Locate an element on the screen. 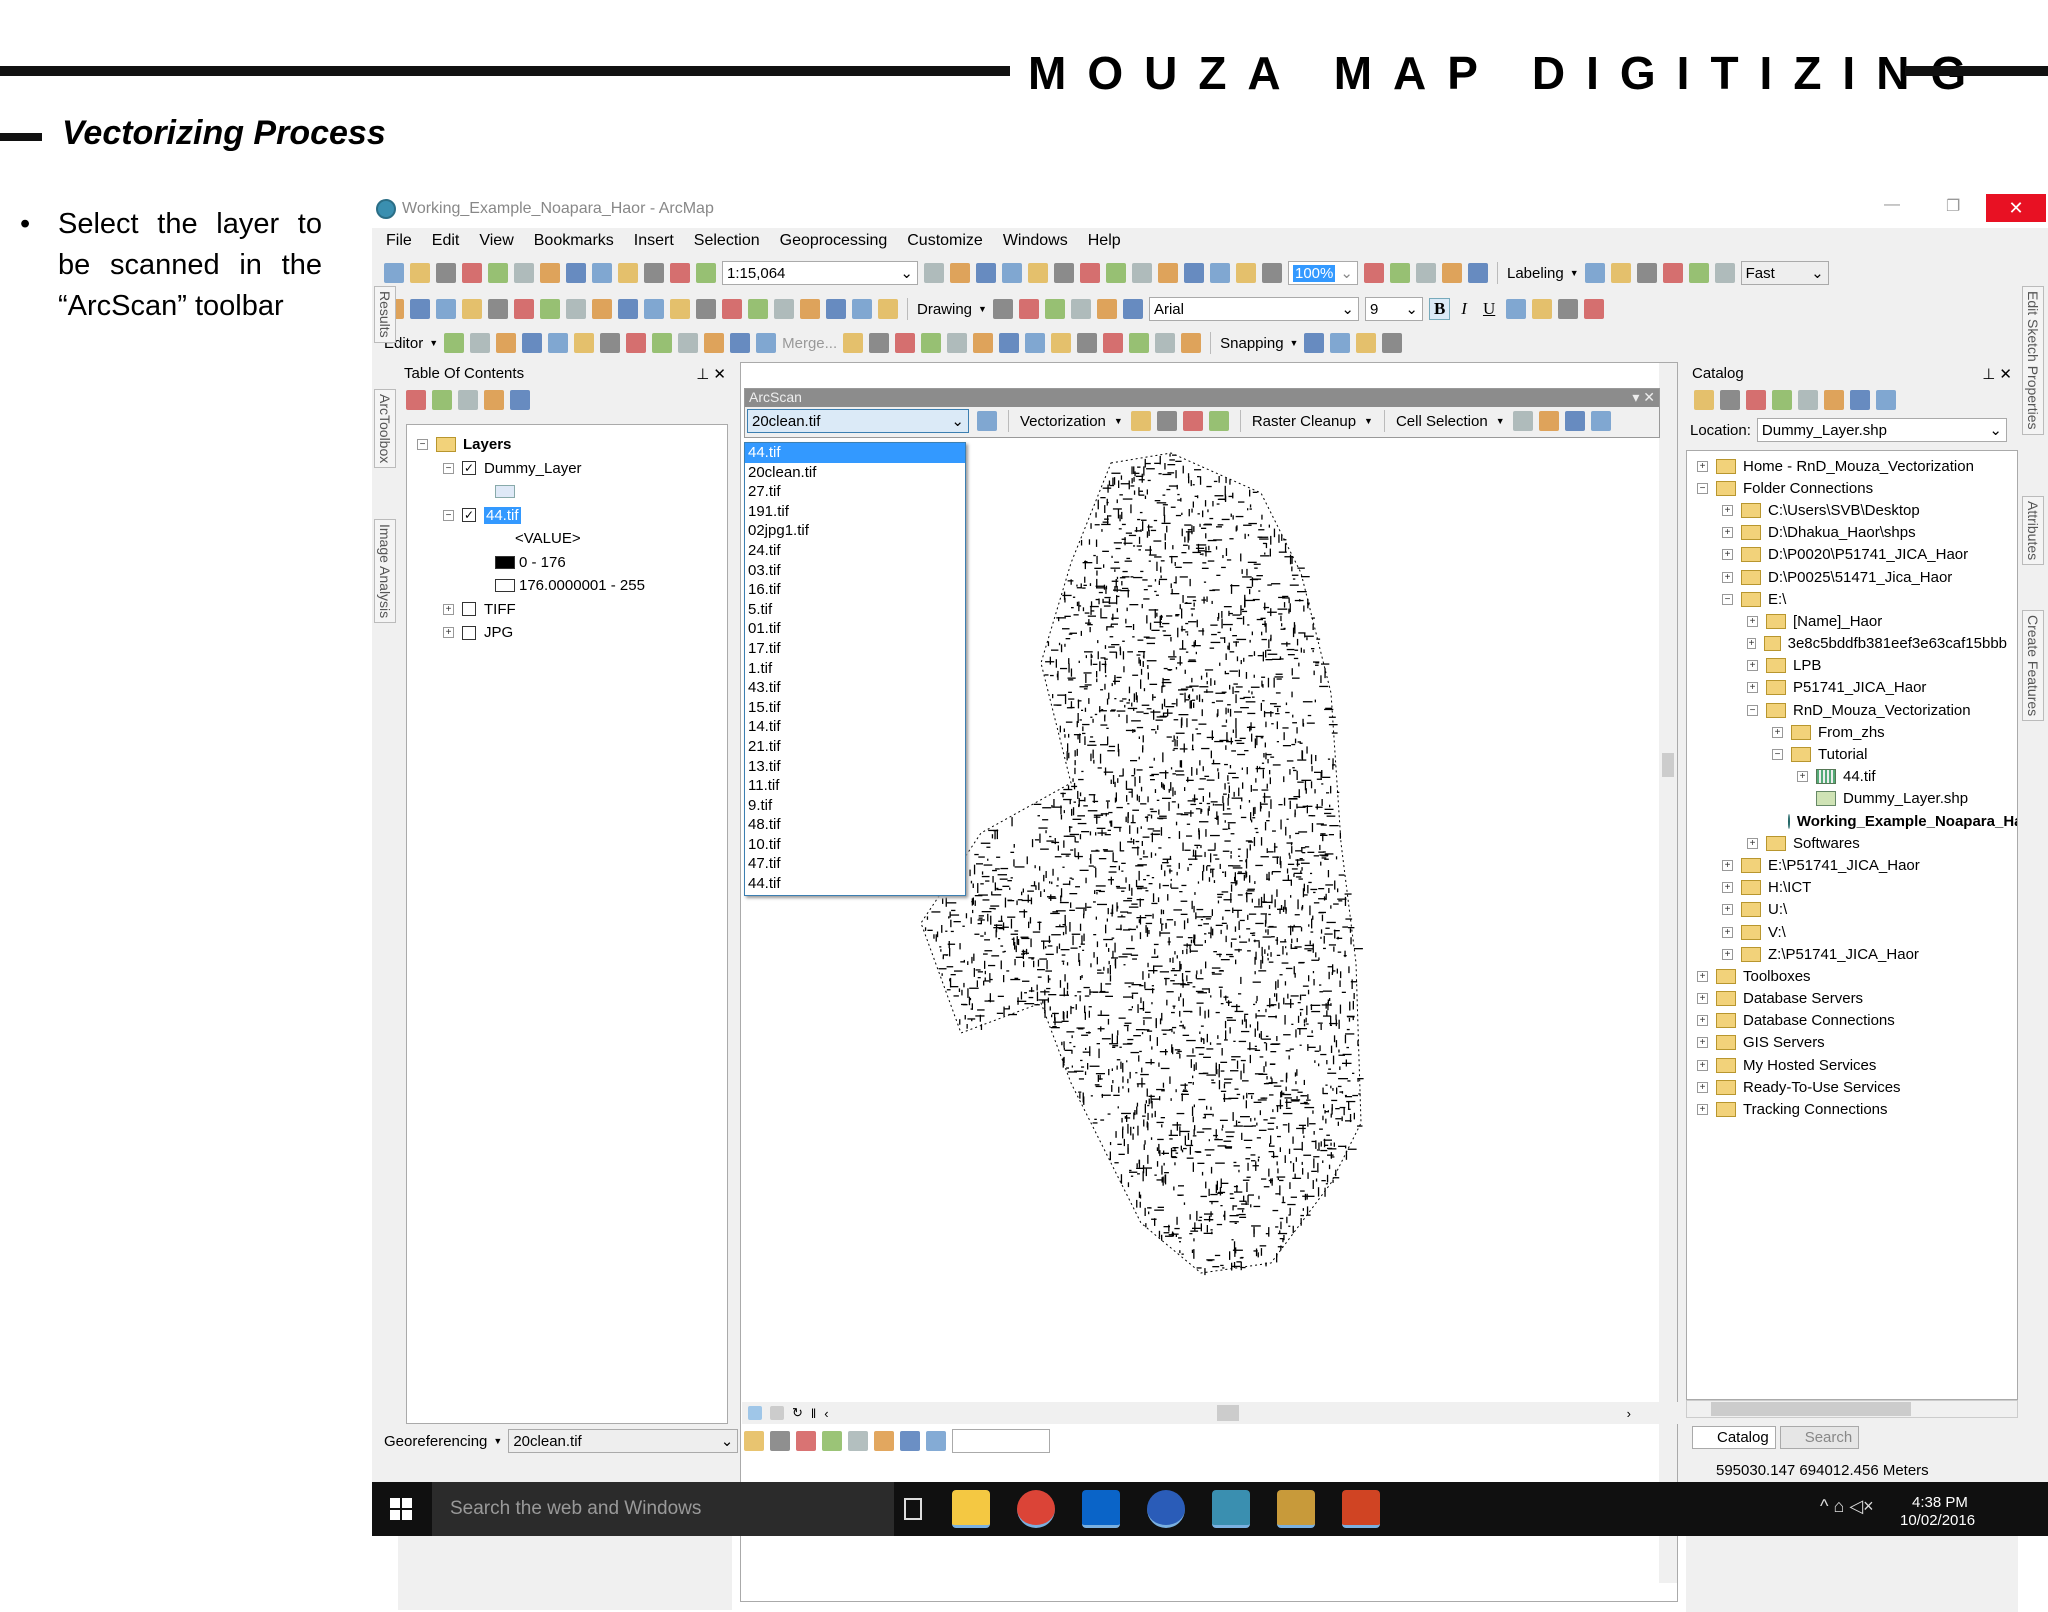 This screenshot has height=1612, width=2048. layer-option: 11.tif is located at coordinates (855, 786).